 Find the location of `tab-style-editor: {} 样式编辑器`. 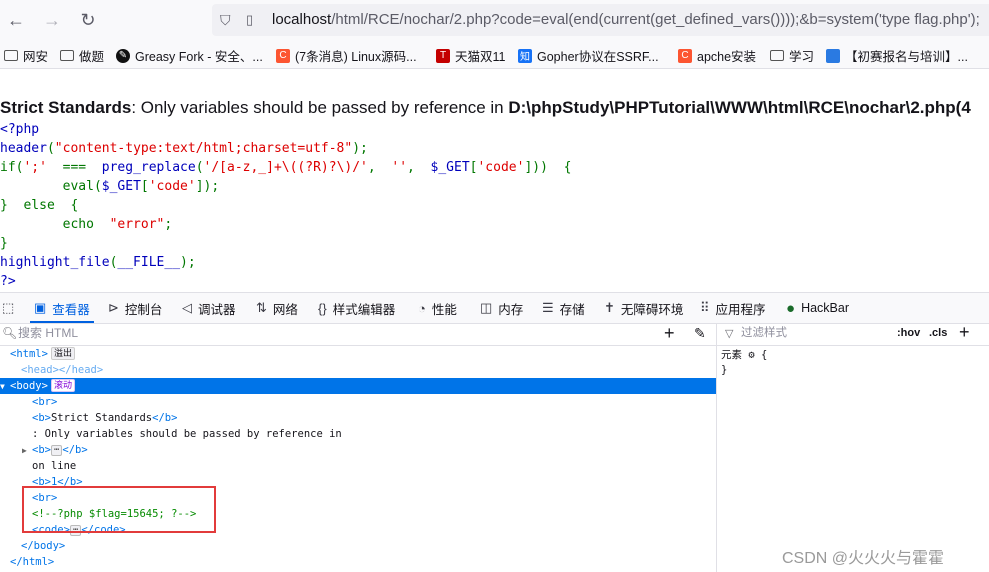

tab-style-editor: {} 样式编辑器 is located at coordinates (356, 308).